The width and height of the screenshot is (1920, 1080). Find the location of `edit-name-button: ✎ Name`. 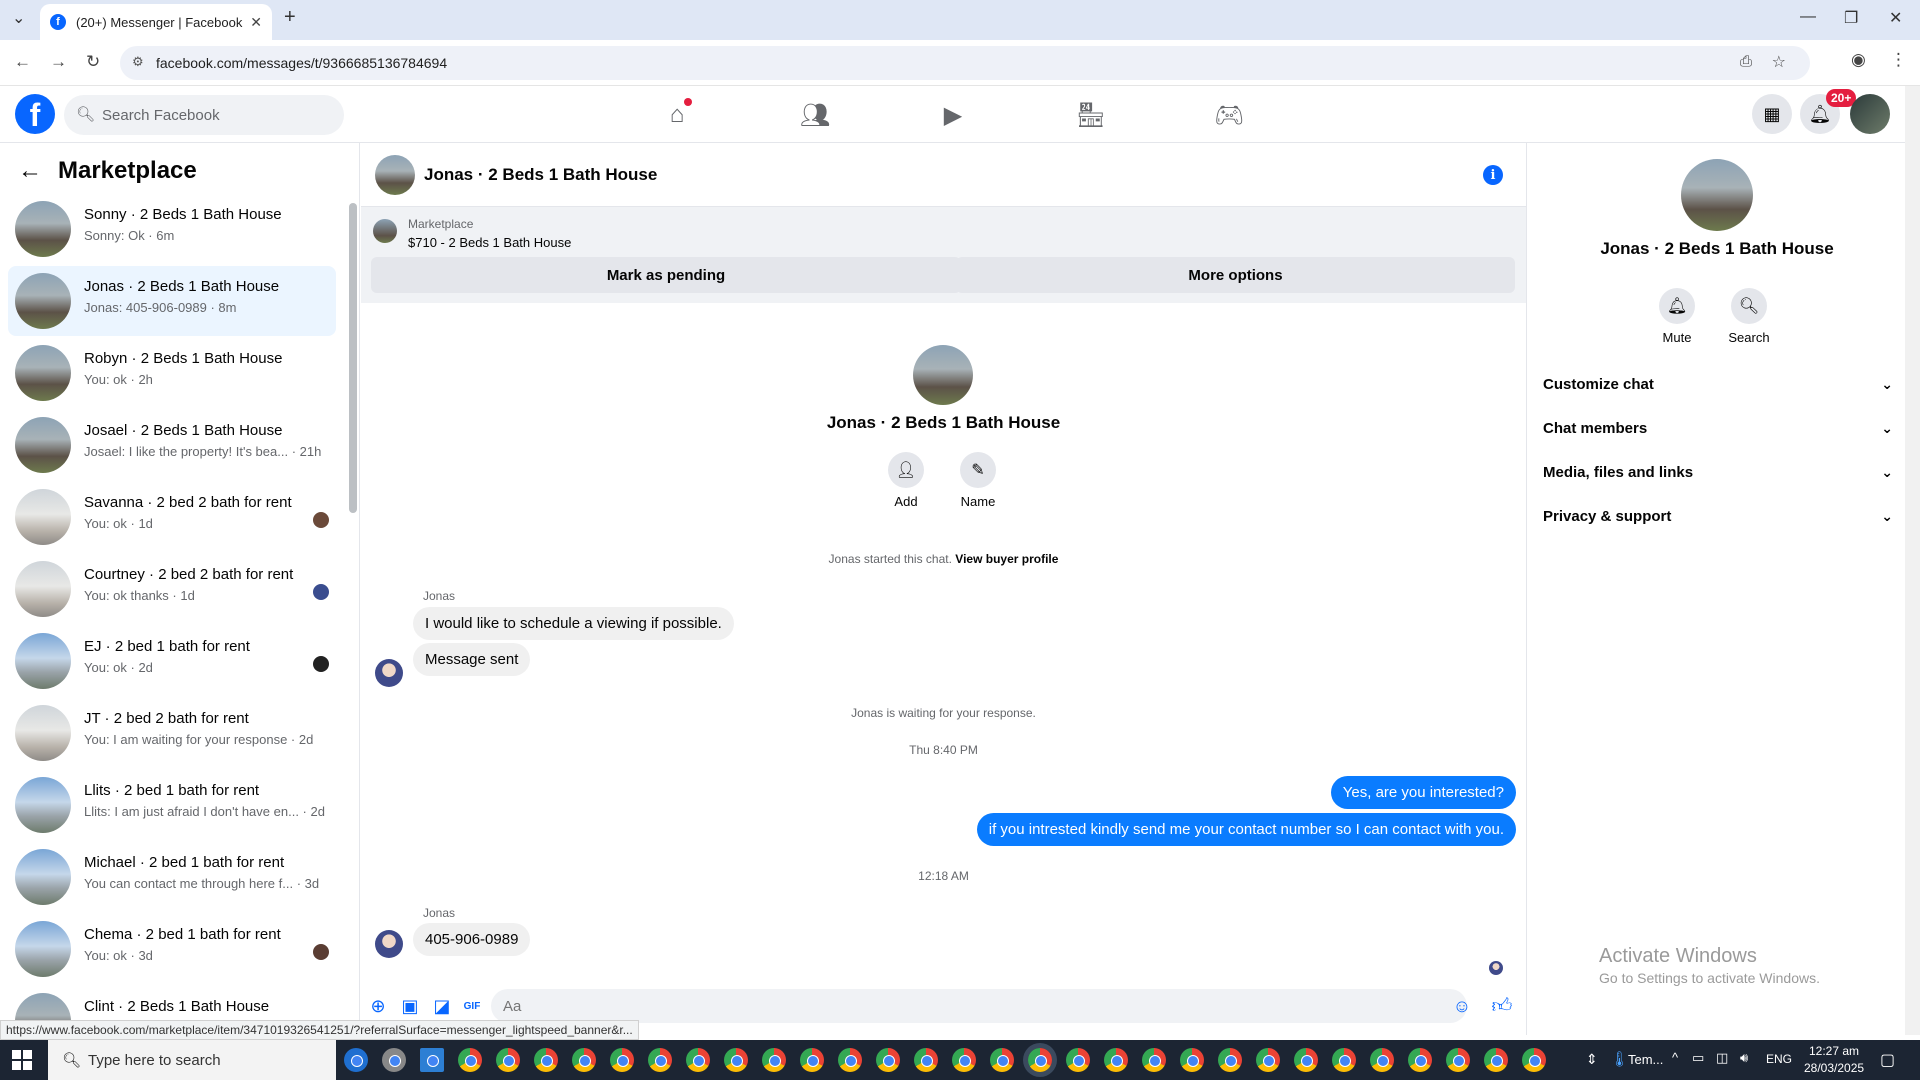

edit-name-button: ✎ Name is located at coordinates (978, 480).